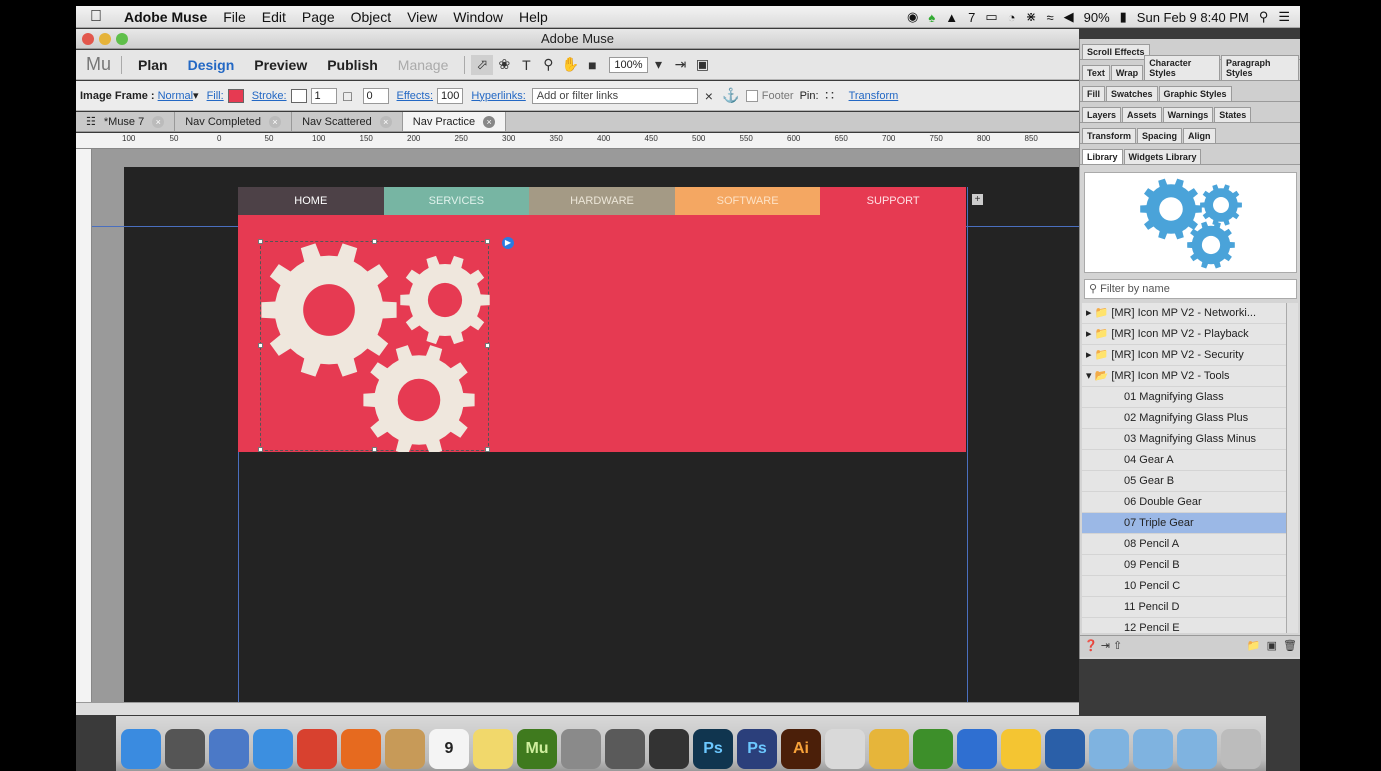  What do you see at coordinates (1292, 468) in the screenshot?
I see `library-scrollbar` at bounding box center [1292, 468].